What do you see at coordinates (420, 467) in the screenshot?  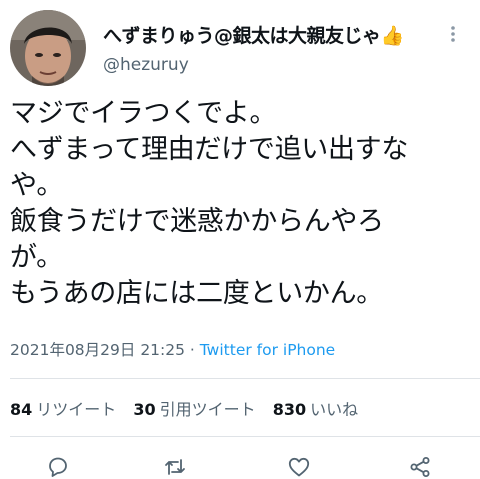 I see `share-icon` at bounding box center [420, 467].